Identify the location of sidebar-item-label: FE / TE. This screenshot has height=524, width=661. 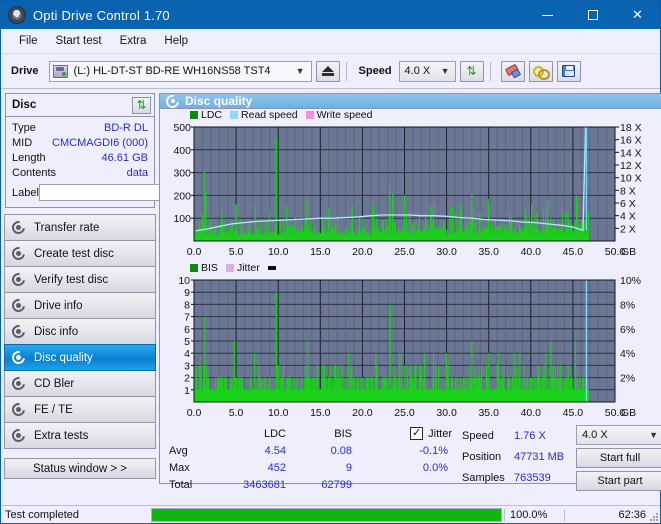
(53, 409).